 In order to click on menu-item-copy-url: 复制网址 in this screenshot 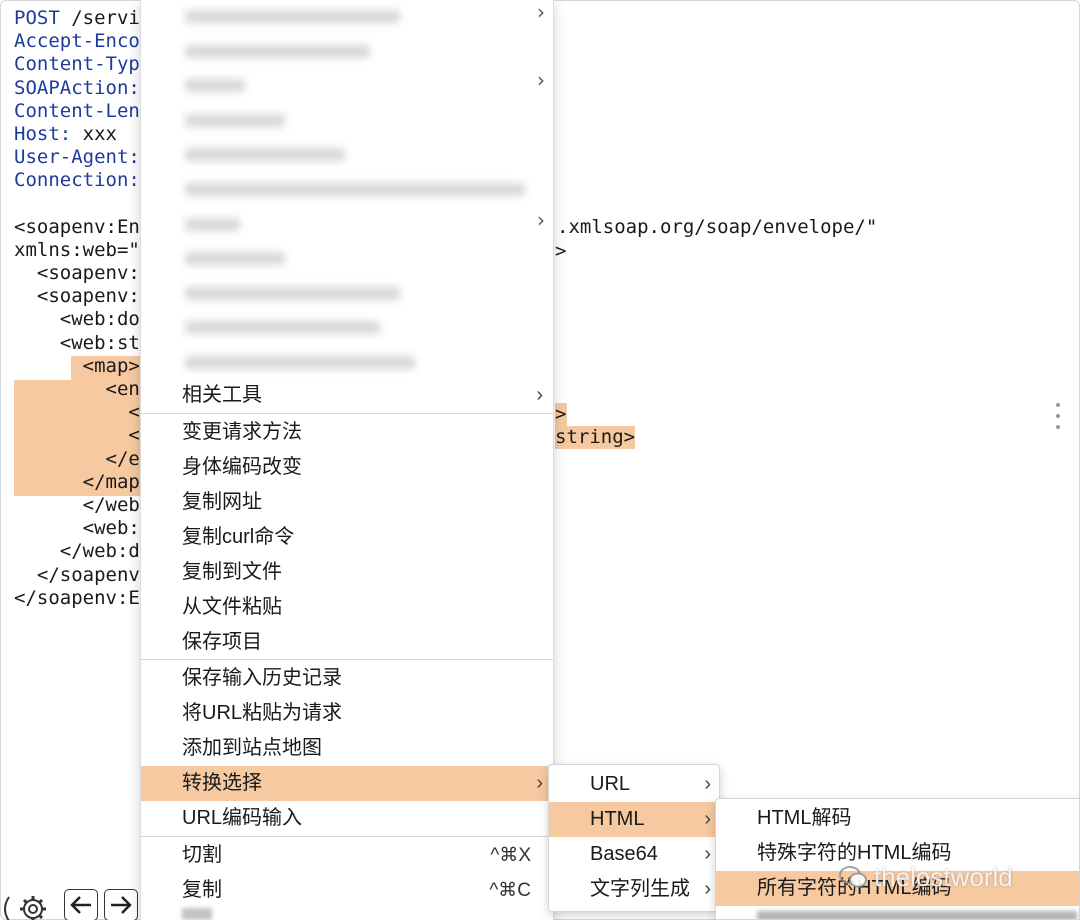, I will do `click(347, 502)`.